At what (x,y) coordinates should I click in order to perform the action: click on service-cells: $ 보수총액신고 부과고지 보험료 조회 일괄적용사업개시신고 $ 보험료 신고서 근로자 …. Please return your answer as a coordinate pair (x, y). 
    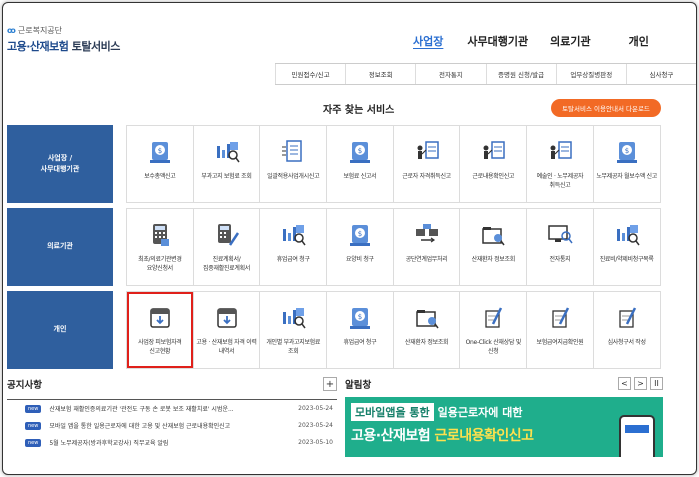
    Looking at the image, I should click on (395, 164).